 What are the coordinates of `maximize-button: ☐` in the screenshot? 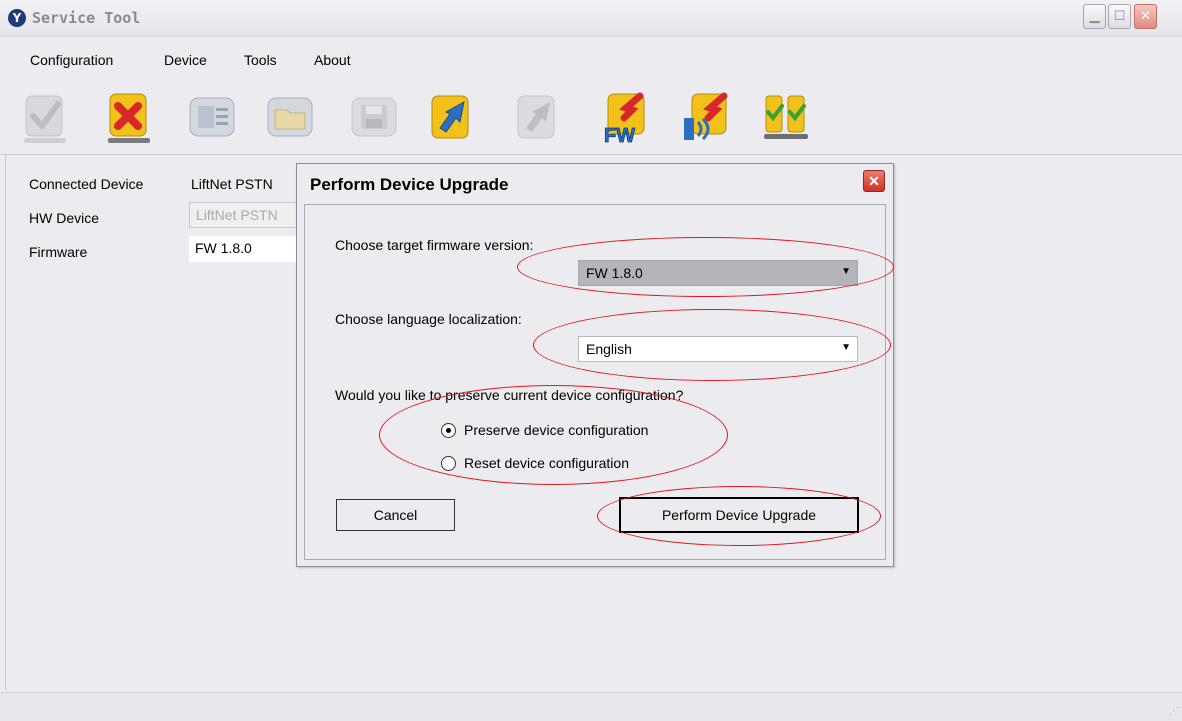 It's located at (1119, 16).